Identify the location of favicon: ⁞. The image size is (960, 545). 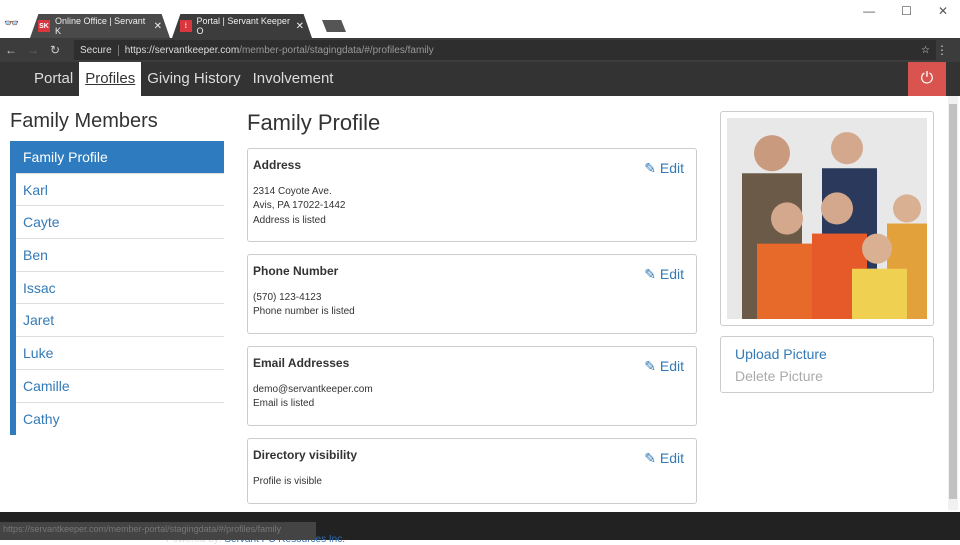
(186, 26).